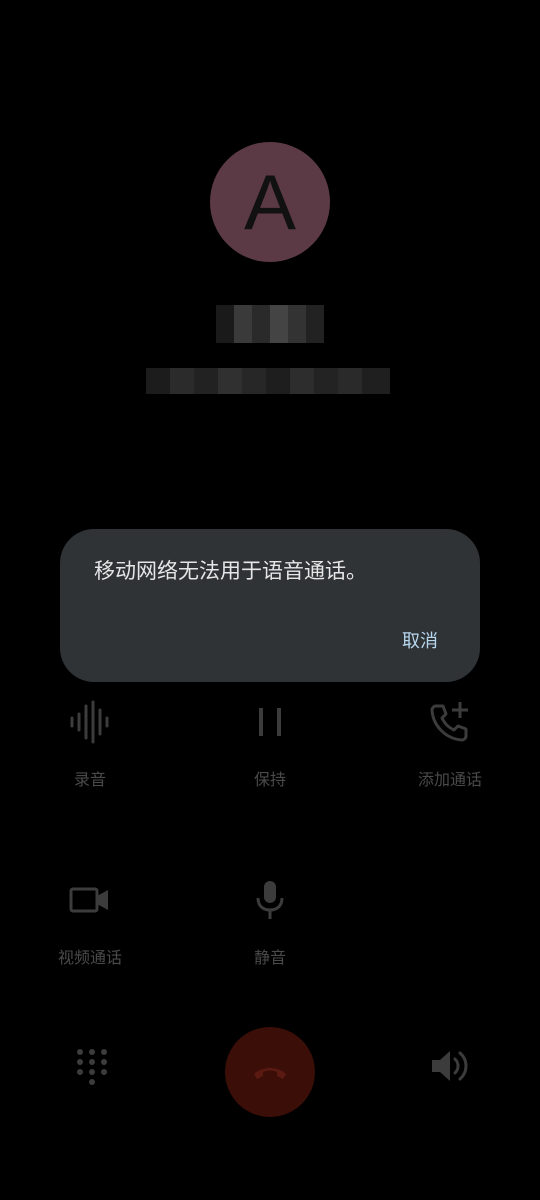  What do you see at coordinates (270, 923) in the screenshot?
I see `mute-button: 静音` at bounding box center [270, 923].